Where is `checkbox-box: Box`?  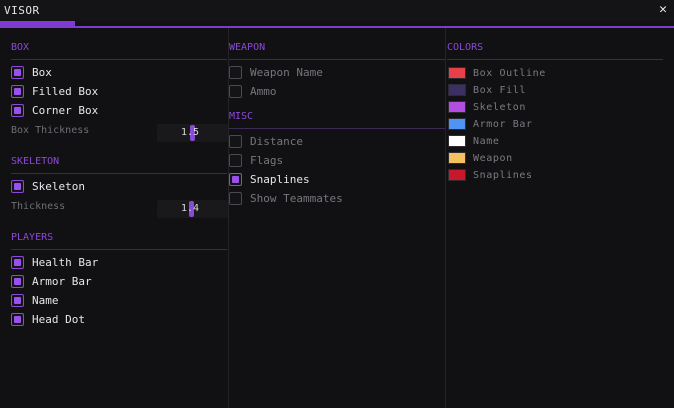 checkbox-box: Box is located at coordinates (31, 72).